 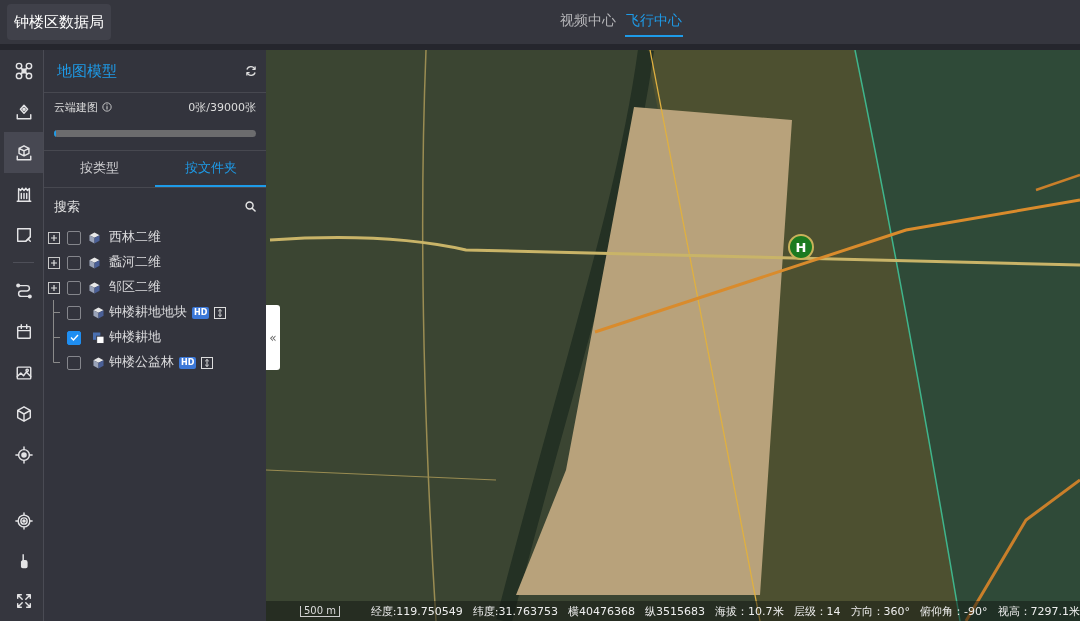 I want to click on collapse-panel-button: «, so click(x=273, y=337).